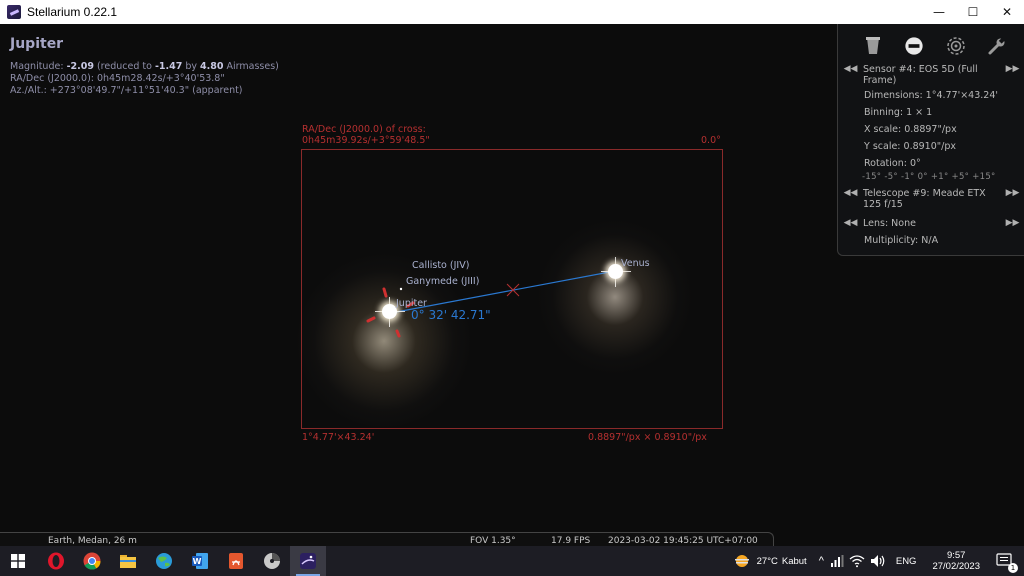  I want to click on sensor-icon, so click(914, 46).